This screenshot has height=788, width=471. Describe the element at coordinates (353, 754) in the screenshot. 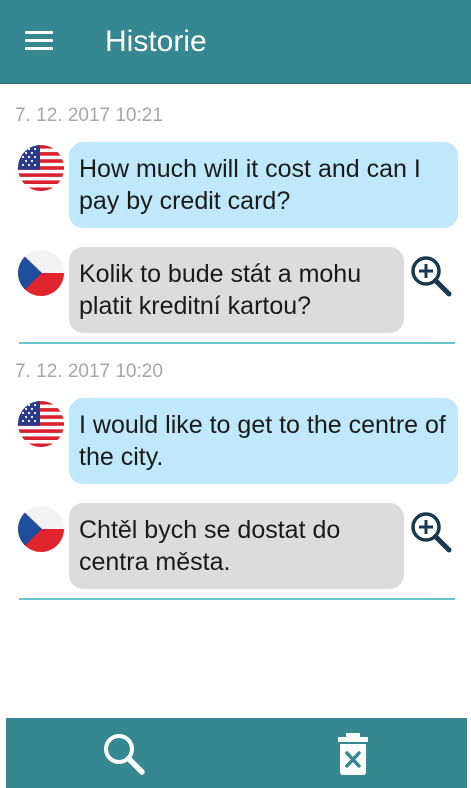

I see `trash-icon` at that location.